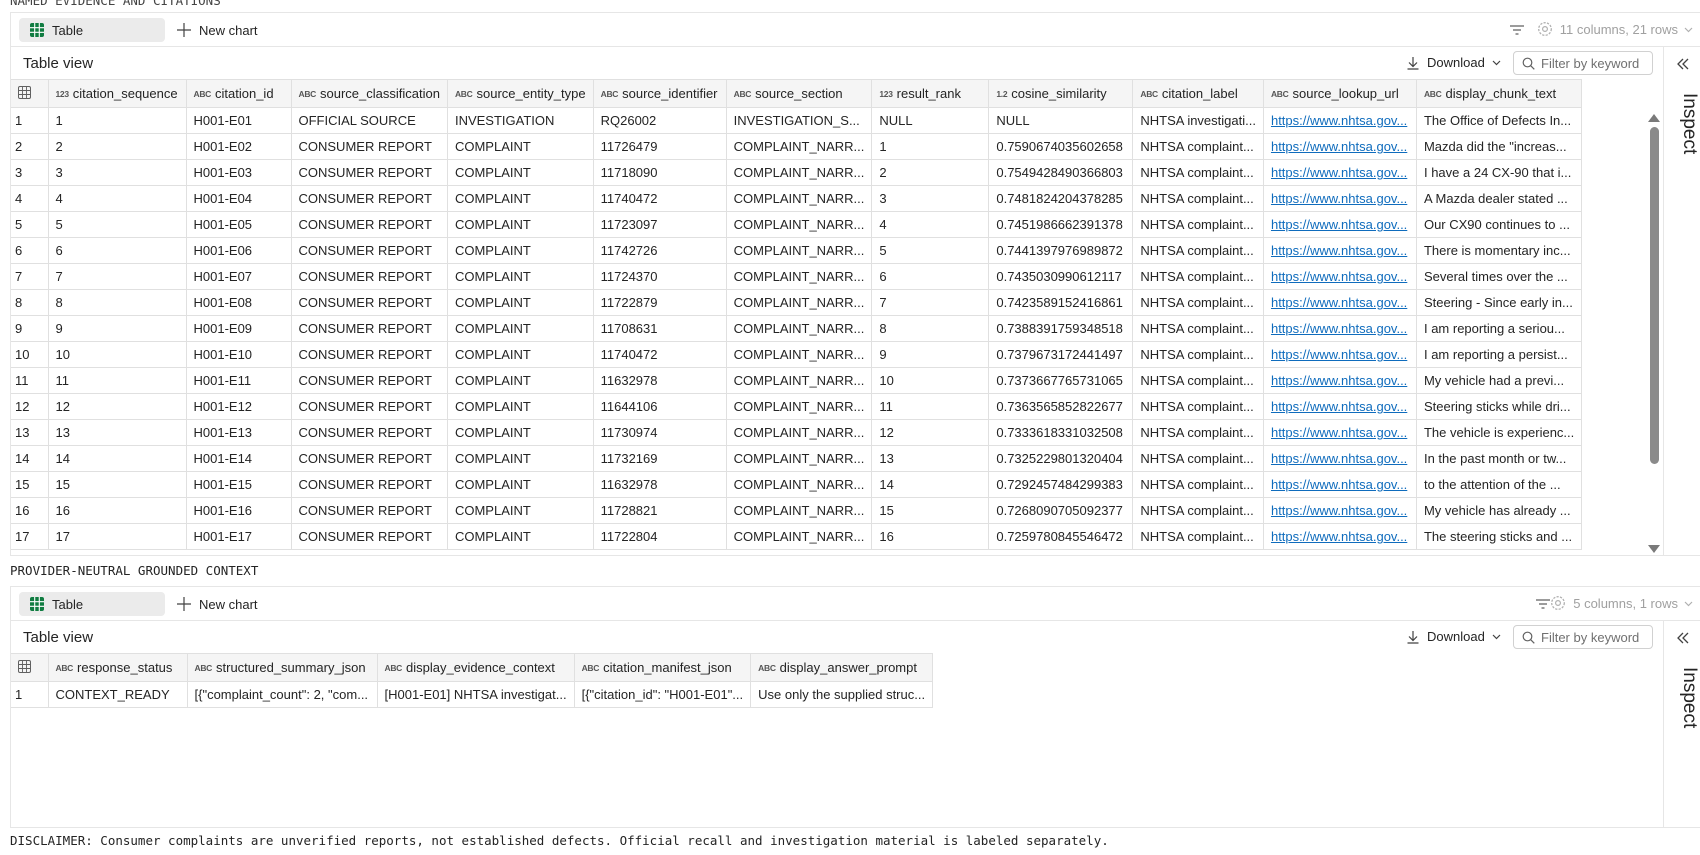  I want to click on filter-icon, so click(1517, 30).